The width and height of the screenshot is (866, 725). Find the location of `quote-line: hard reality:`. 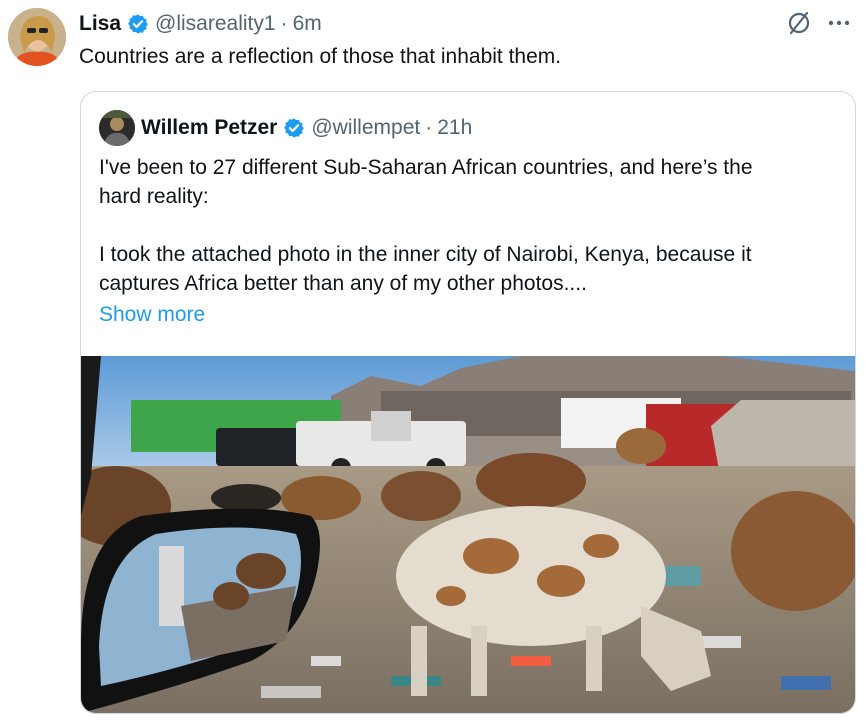

quote-line: hard reality: is located at coordinates (154, 196).